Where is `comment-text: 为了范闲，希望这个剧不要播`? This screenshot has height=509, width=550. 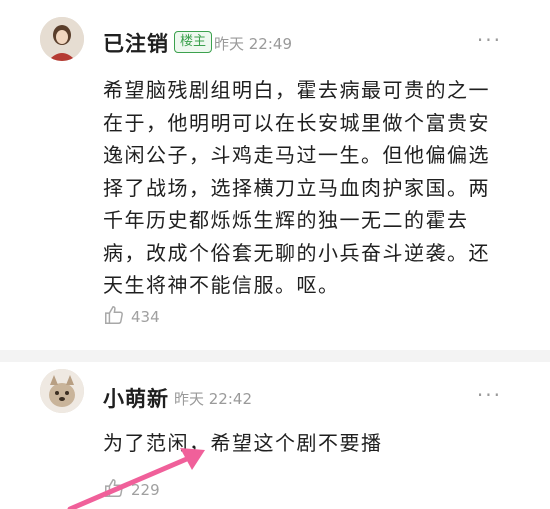 comment-text: 为了范闲，希望这个剧不要播 is located at coordinates (243, 443).